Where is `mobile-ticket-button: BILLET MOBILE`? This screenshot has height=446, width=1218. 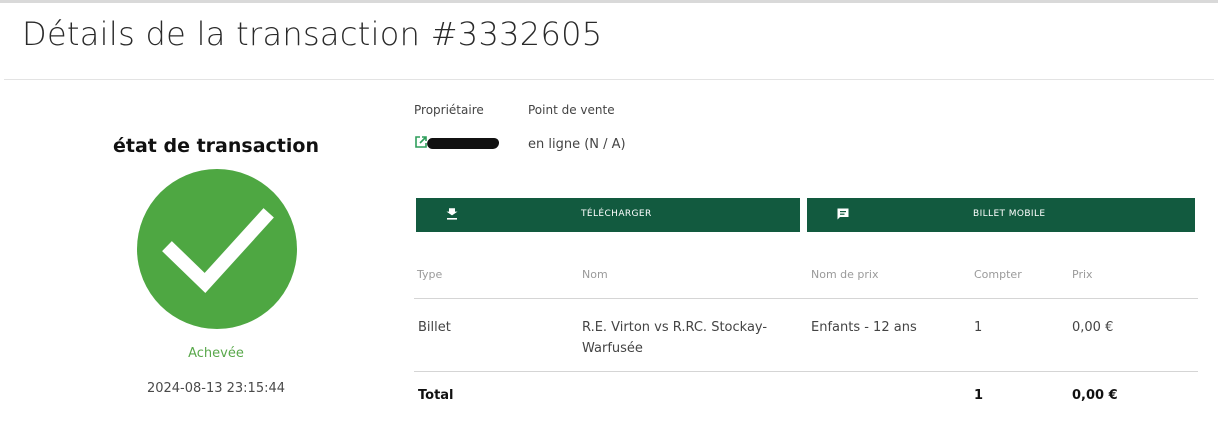
mobile-ticket-button: BILLET MOBILE is located at coordinates (1001, 215).